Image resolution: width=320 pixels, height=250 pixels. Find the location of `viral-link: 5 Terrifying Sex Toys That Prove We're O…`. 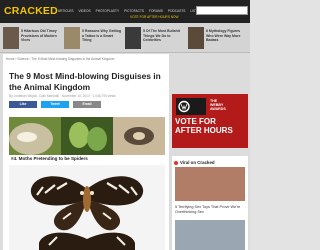

viral-link: 5 Terrifying Sex Toys That Prove We're O… is located at coordinates (211, 210).